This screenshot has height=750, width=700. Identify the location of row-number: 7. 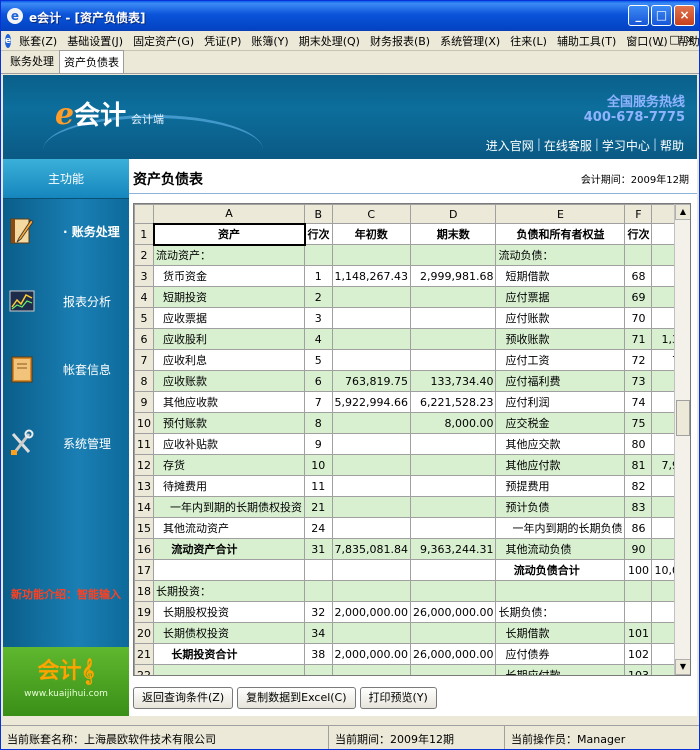
(144, 360).